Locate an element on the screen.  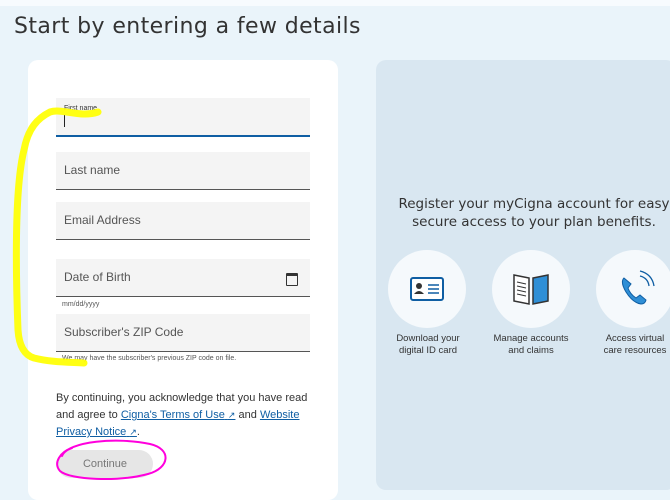
dob-placeholder: Date of Birth is located at coordinates (97, 277).